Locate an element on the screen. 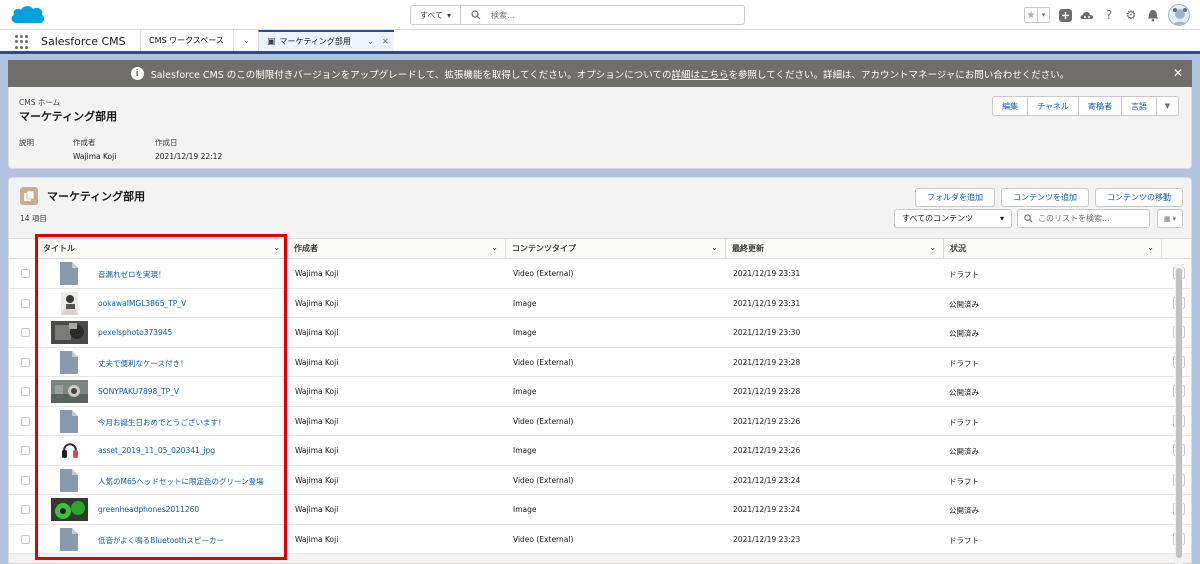  global-search: すべて ▾ is located at coordinates (577, 15).